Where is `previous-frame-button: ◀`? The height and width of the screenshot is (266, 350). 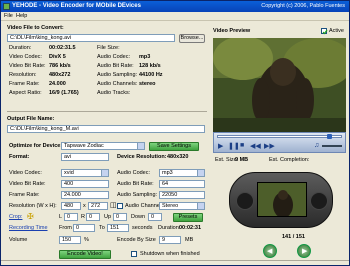
previous-frame-button: ◀ is located at coordinates (270, 251).